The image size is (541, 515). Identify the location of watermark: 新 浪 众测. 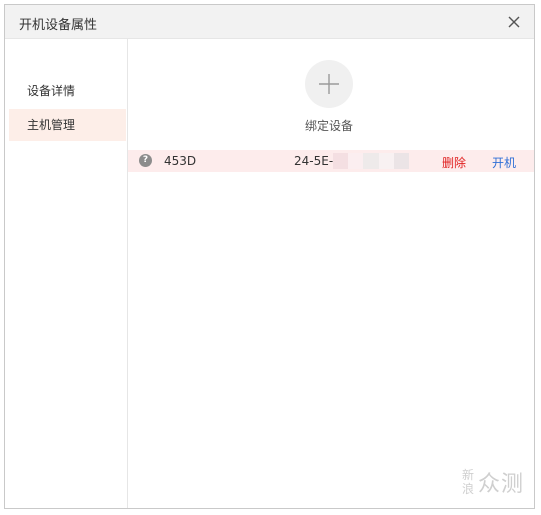
(493, 482).